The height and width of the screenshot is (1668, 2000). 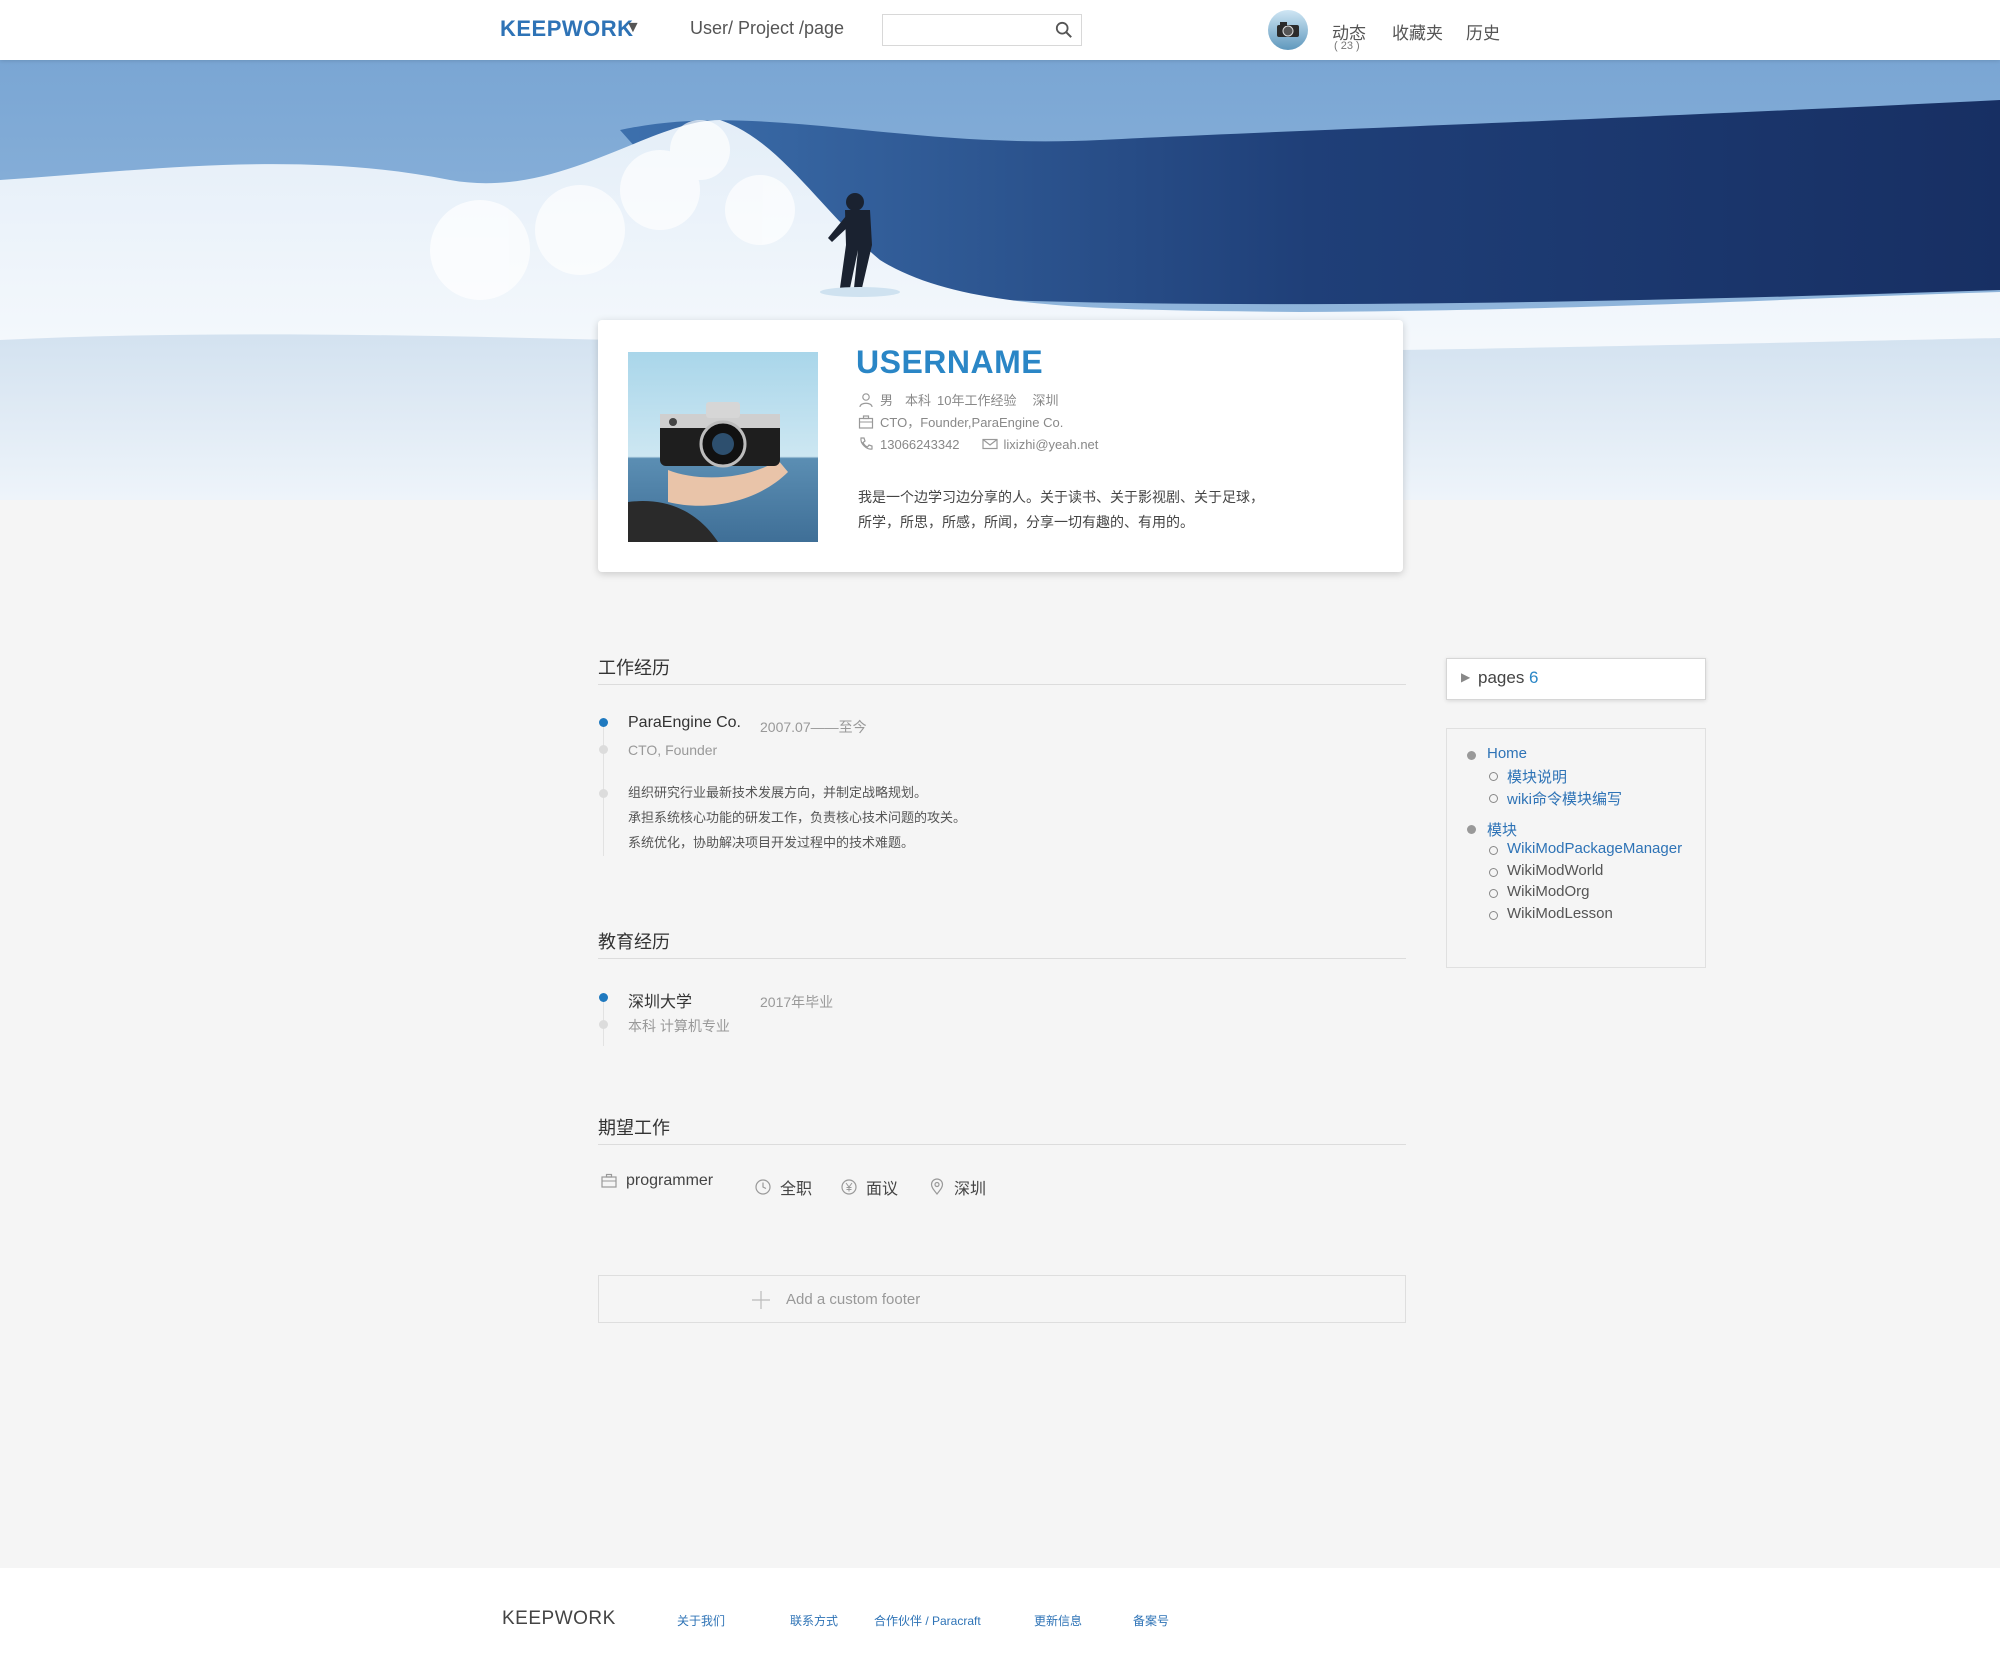 What do you see at coordinates (937, 1186) in the screenshot?
I see `location-pin-icon` at bounding box center [937, 1186].